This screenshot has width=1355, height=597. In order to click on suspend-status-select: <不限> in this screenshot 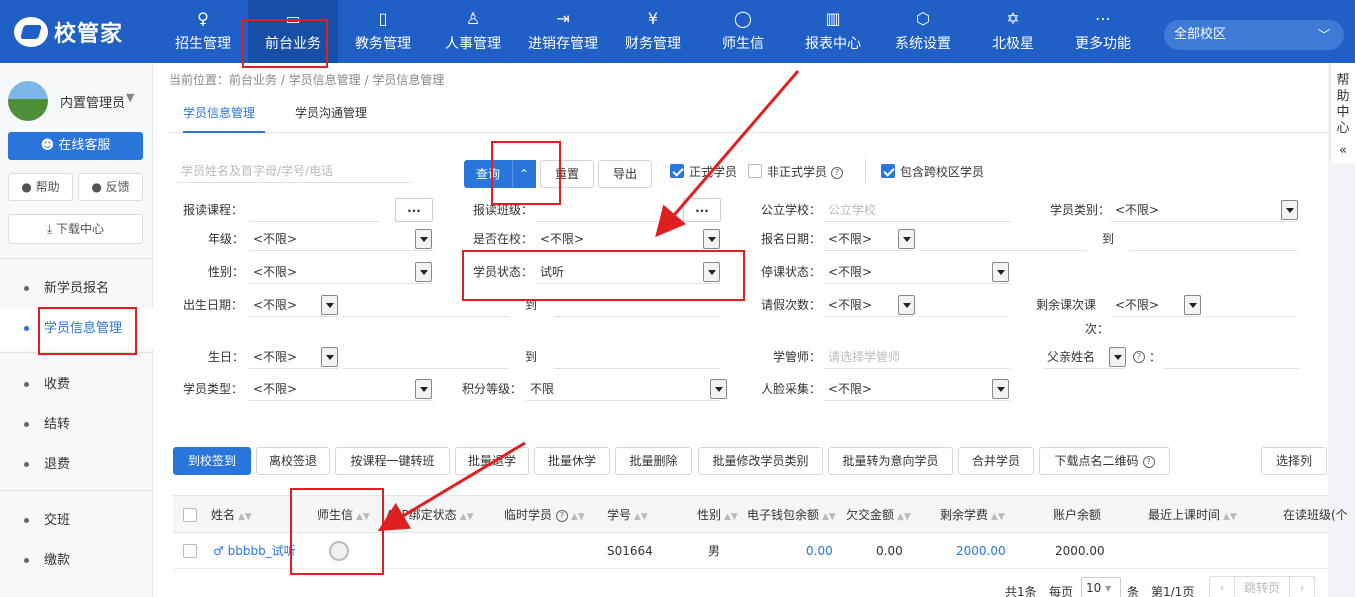, I will do `click(917, 272)`.